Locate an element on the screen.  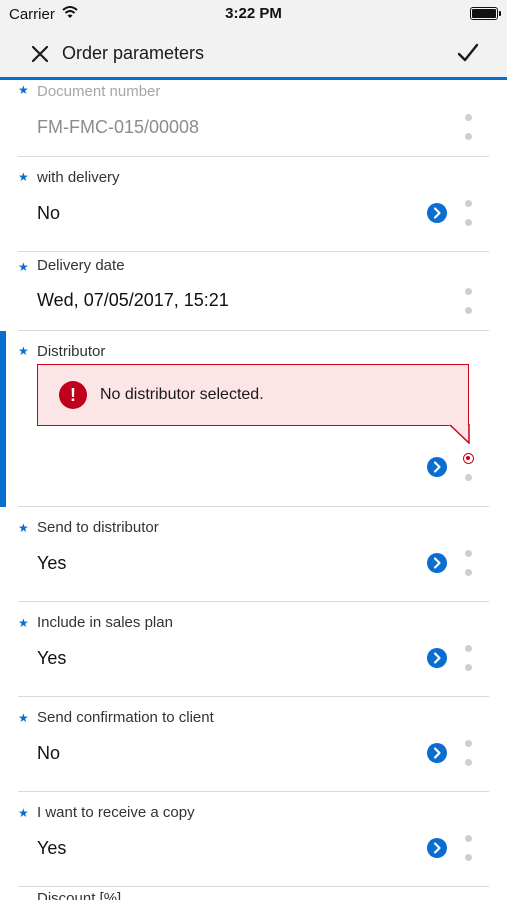
field-include-in-sales-plan: ★ Include in sales plan Yes is located at coordinates (253, 649).